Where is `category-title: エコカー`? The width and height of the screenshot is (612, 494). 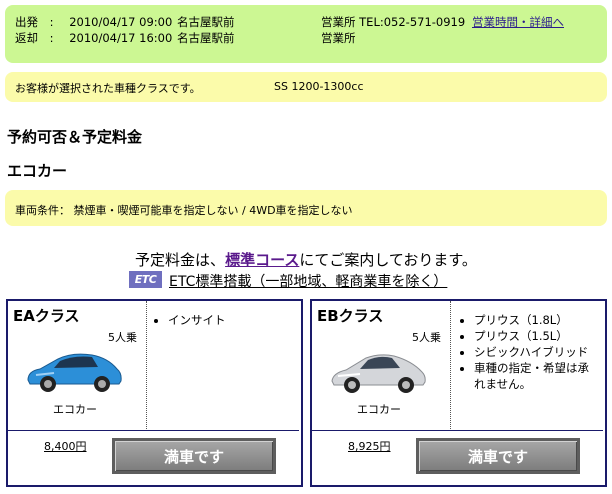
category-title: エコカー is located at coordinates (37, 171).